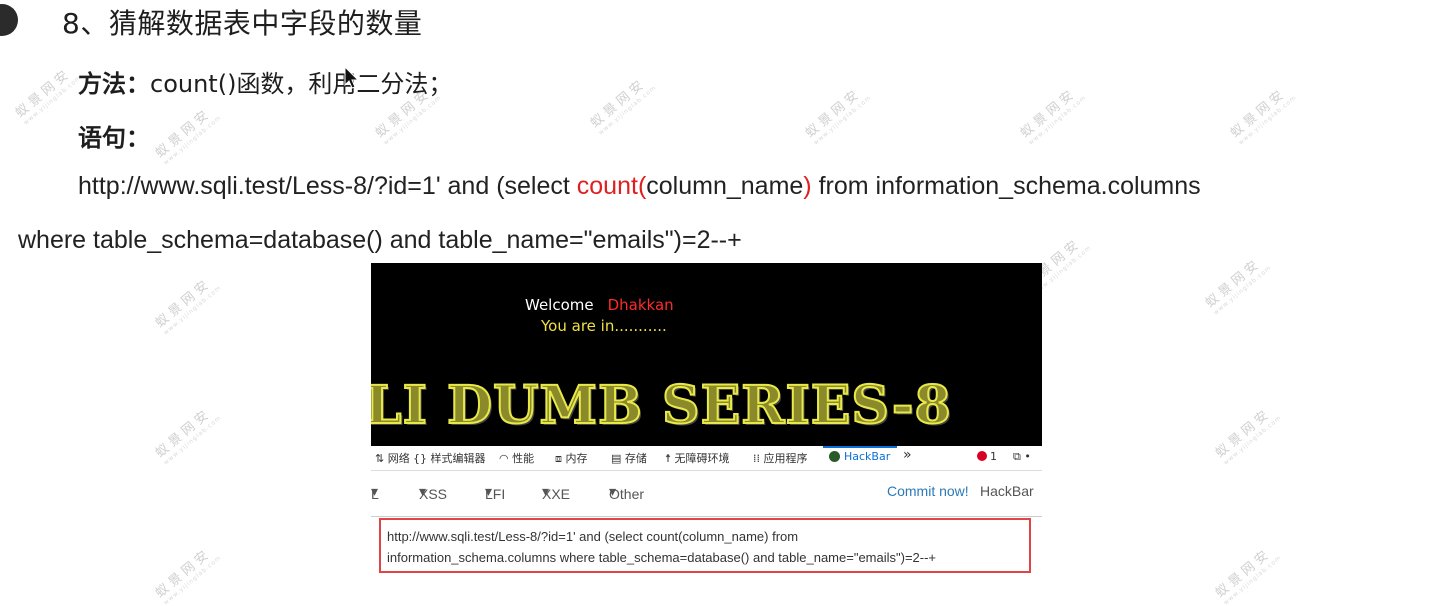  What do you see at coordinates (635, 458) in the screenshot?
I see `tab-label: 存储` at bounding box center [635, 458].